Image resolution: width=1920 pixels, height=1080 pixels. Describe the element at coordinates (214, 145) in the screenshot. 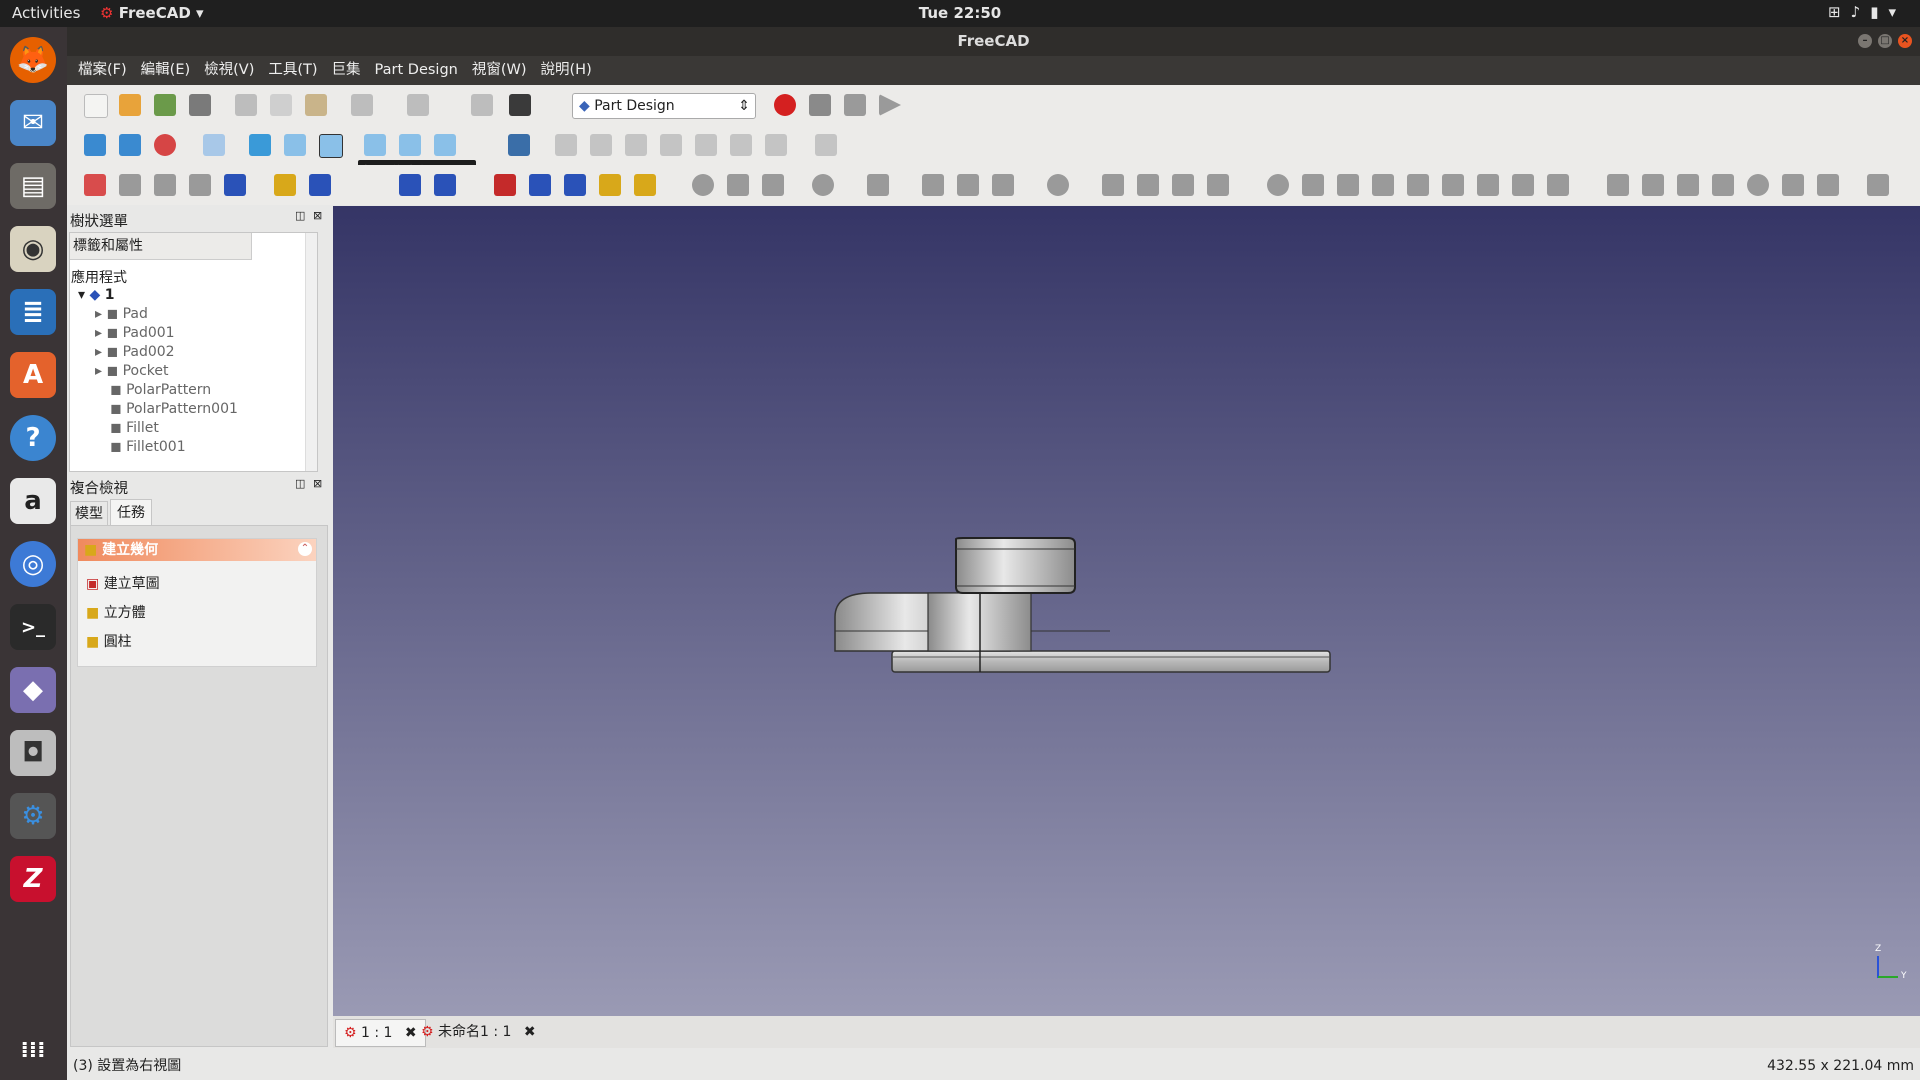

I see `isometric-view-icon` at that location.